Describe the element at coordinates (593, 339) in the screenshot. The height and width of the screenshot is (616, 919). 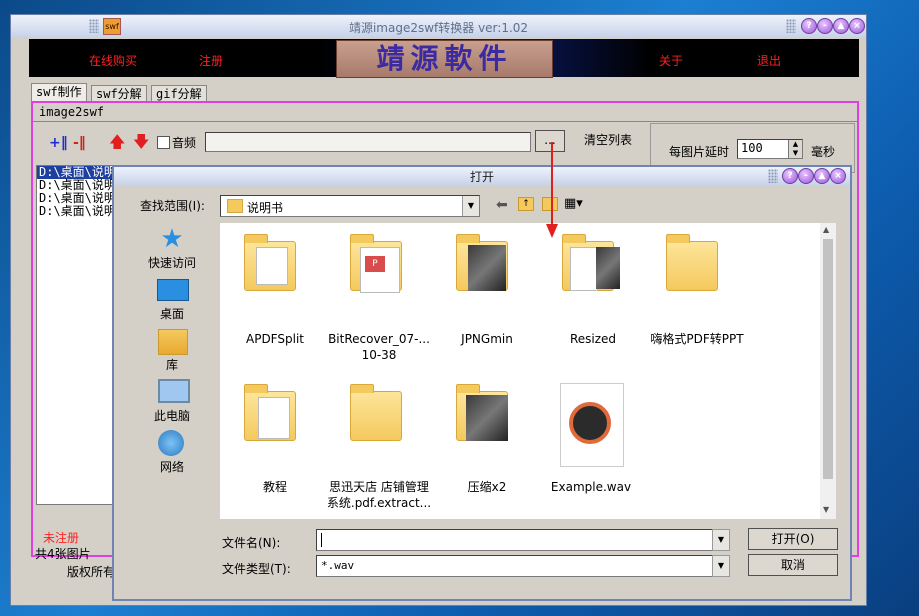
I see `file-label: Resized` at that location.